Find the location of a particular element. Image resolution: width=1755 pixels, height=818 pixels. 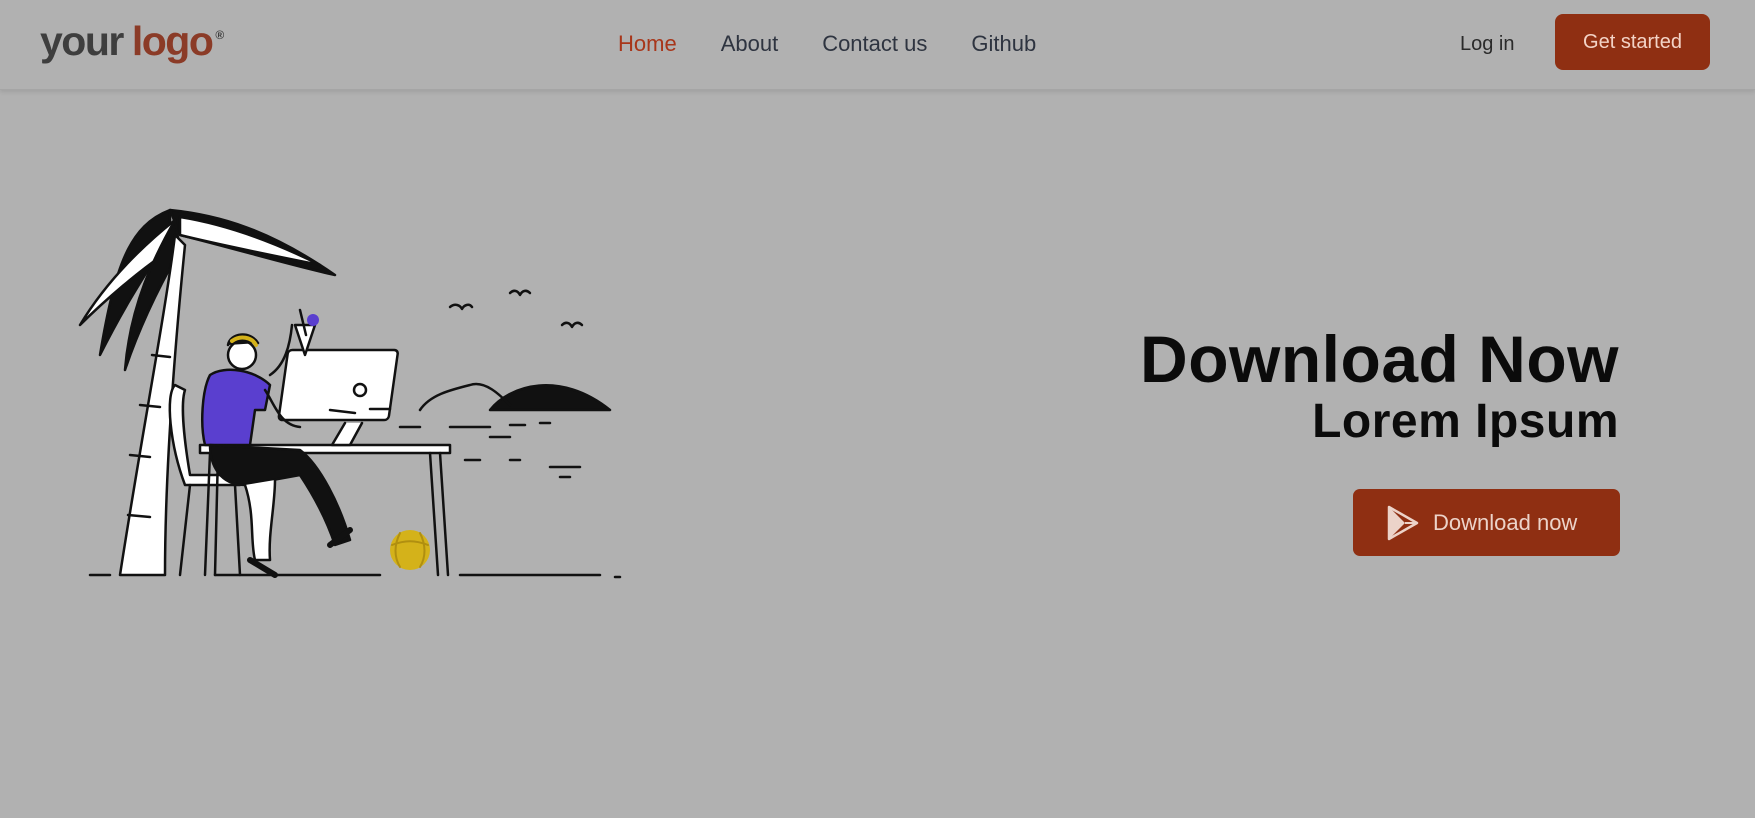

nav-link-home: Home is located at coordinates (647, 44).